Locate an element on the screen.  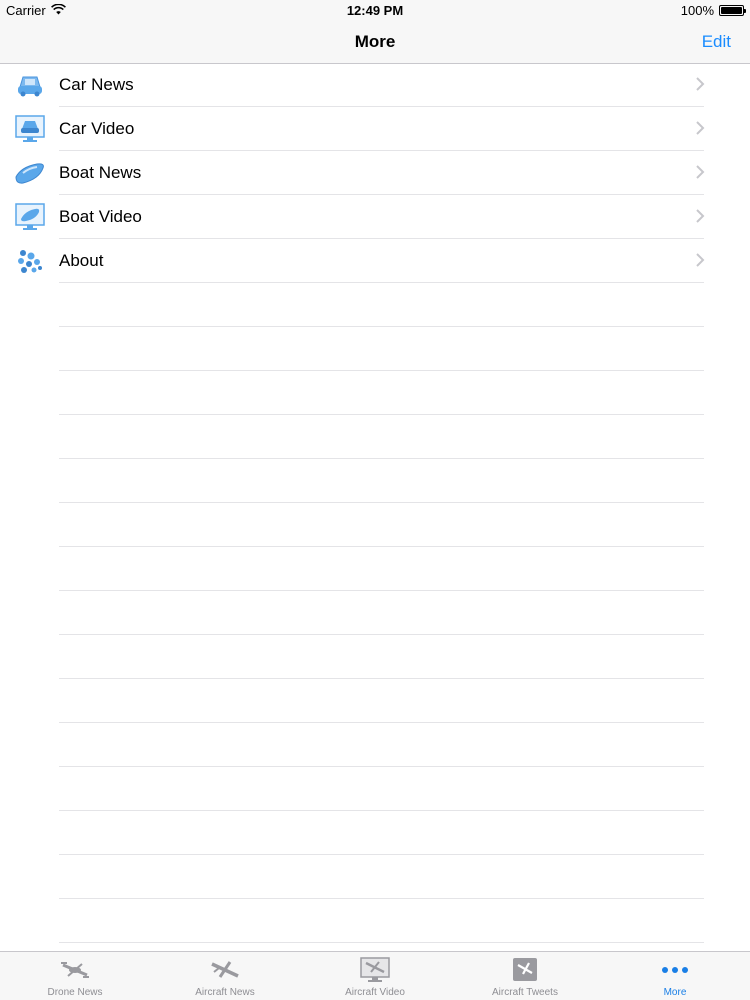
navigation-bar: More Edit is located at coordinates (375, 42).